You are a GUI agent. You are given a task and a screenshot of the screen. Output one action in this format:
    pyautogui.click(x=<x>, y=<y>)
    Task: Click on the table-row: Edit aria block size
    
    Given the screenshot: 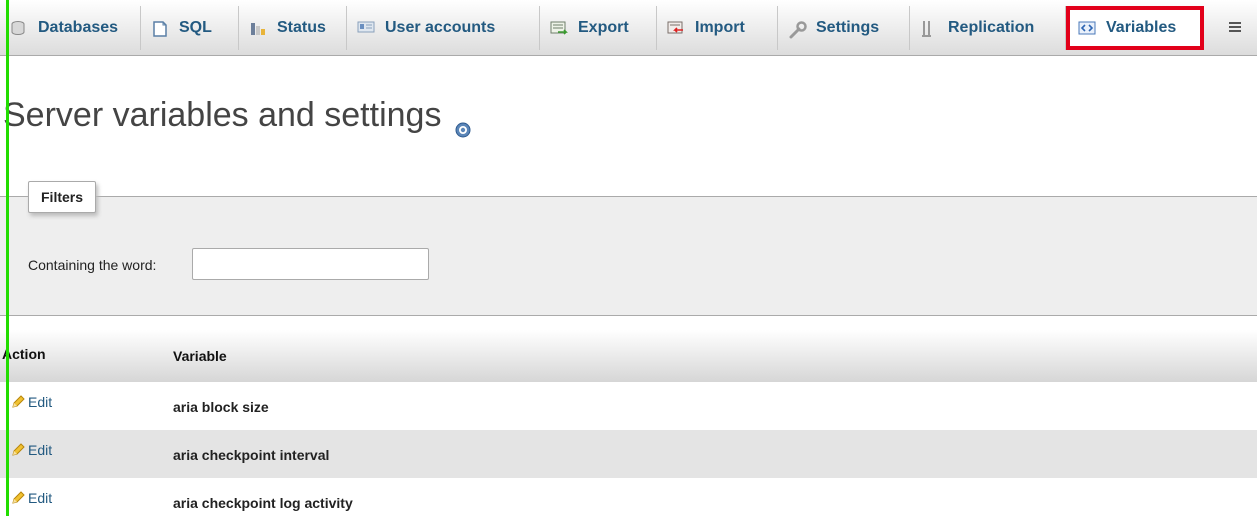 What is the action you would take?
    pyautogui.click(x=628, y=406)
    